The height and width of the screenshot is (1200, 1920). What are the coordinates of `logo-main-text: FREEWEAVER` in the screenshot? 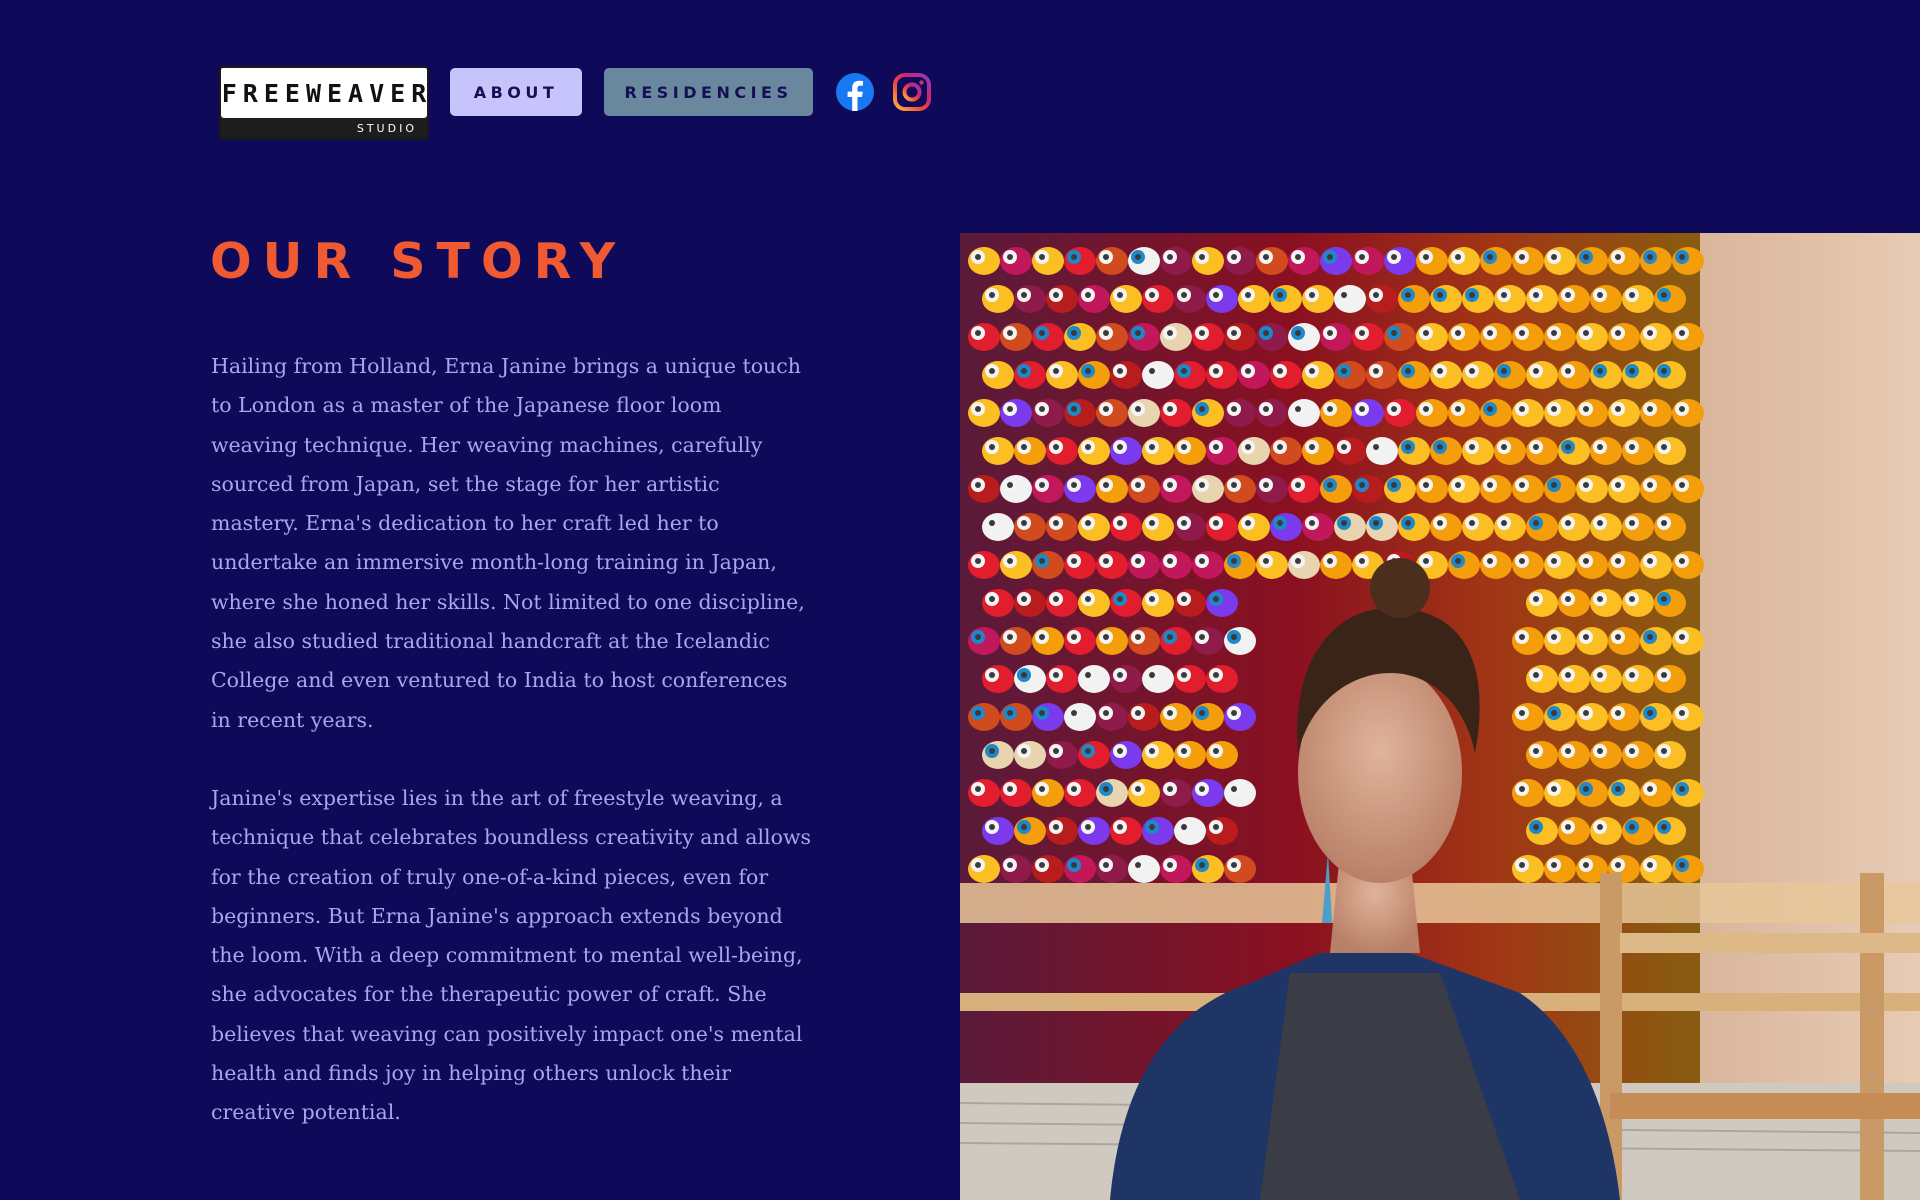 It's located at (324, 93).